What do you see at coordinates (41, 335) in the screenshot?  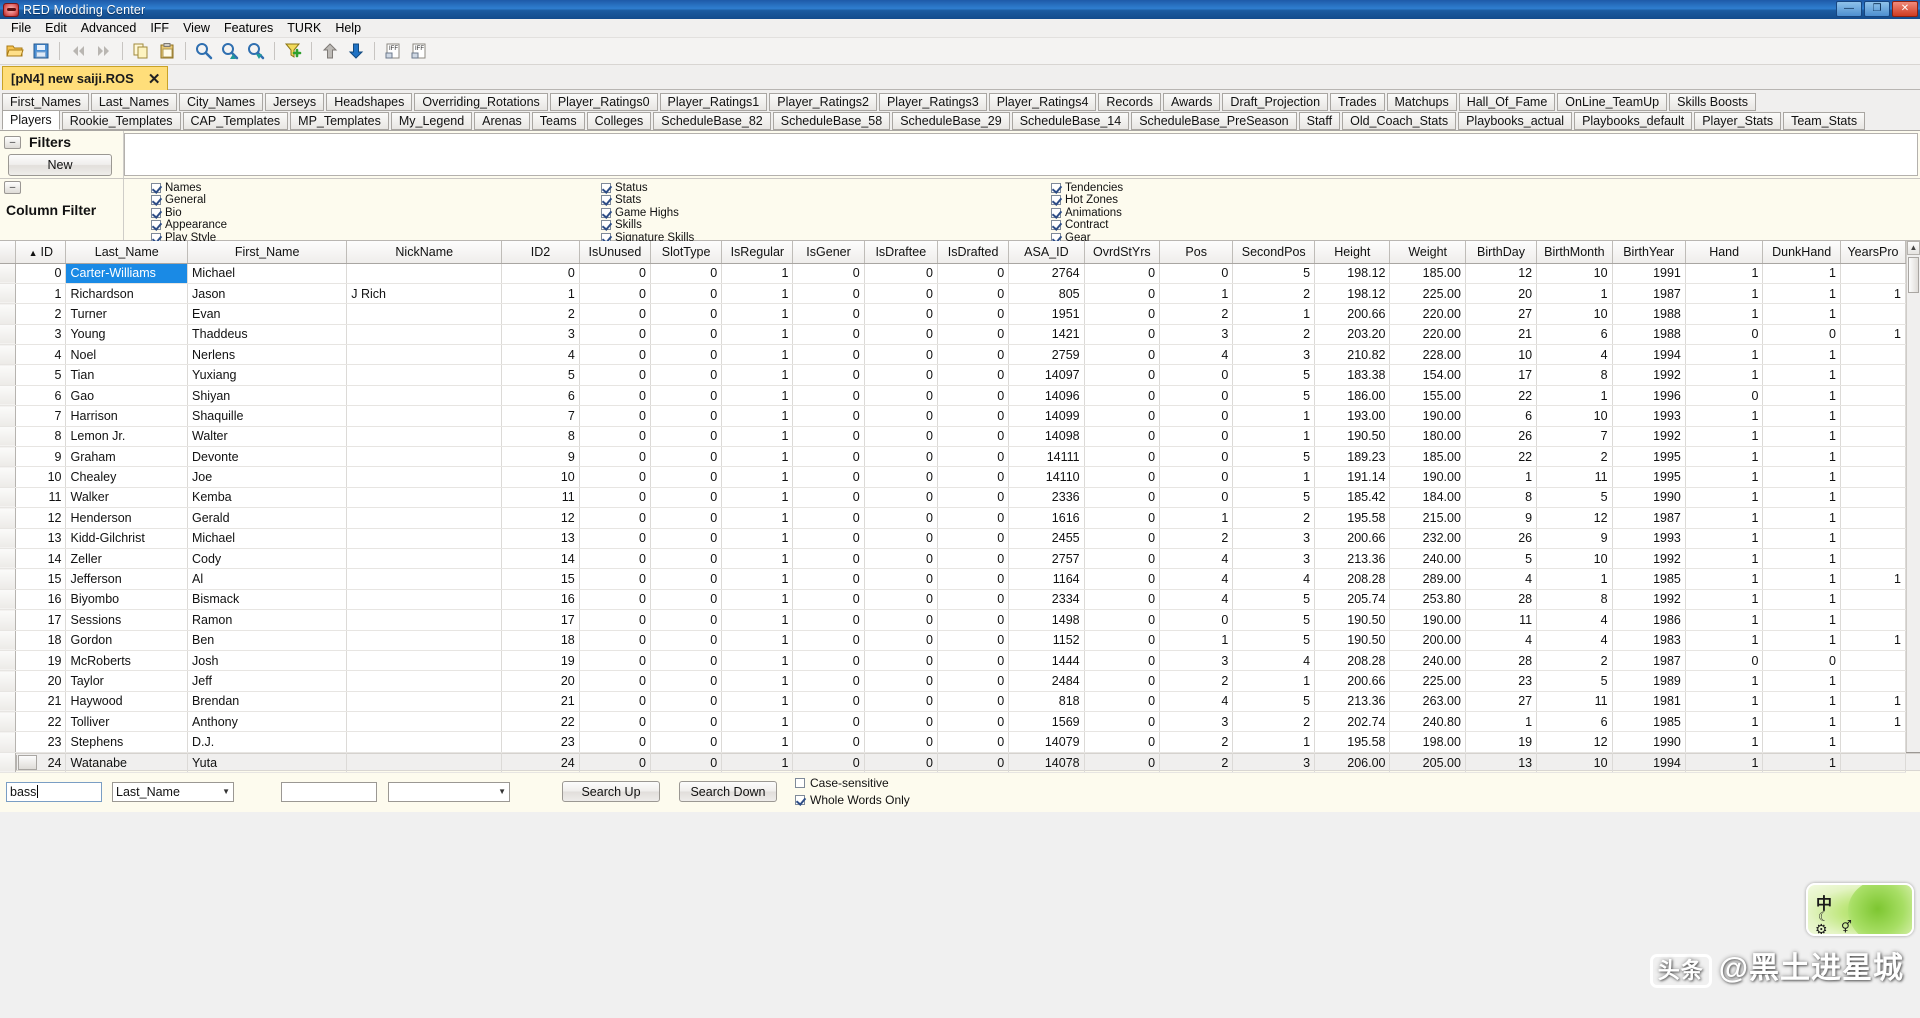 I see `cell-id: 3` at bounding box center [41, 335].